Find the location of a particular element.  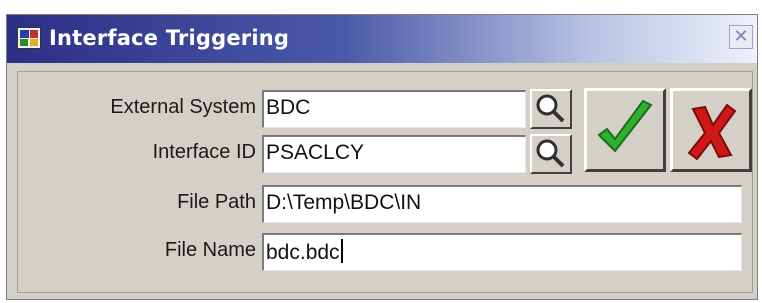

interface-id-field: PSACLCY is located at coordinates (394, 154).